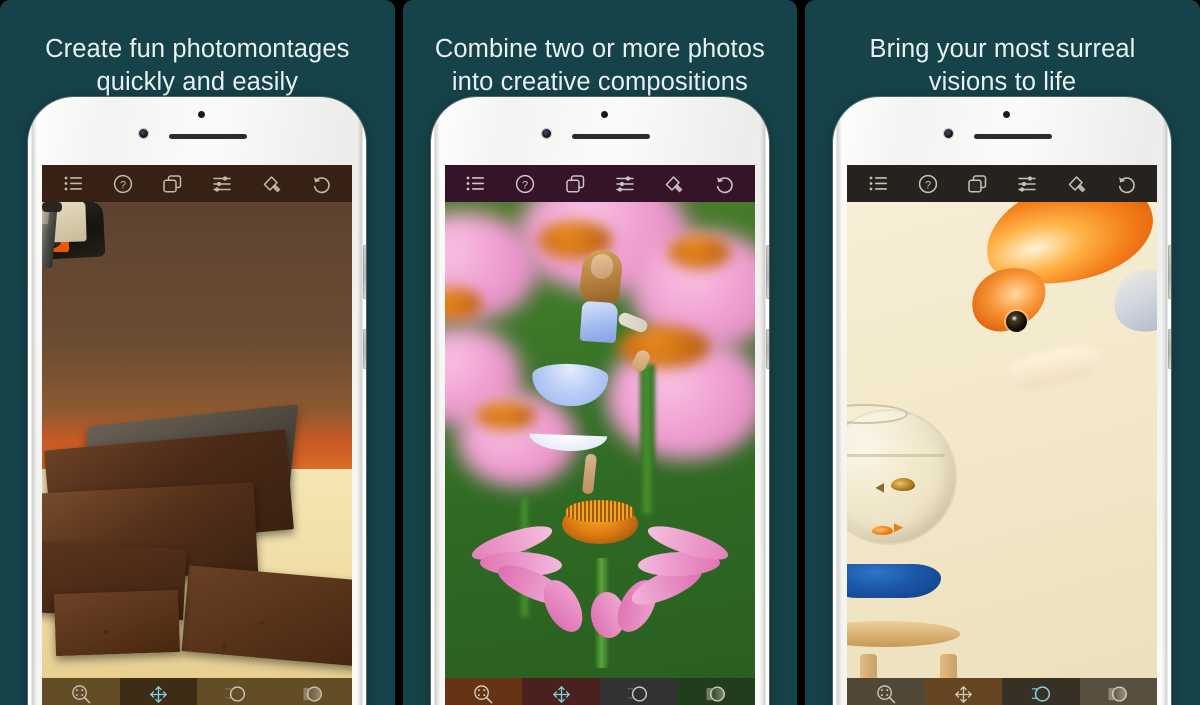 The image size is (1200, 705). Describe the element at coordinates (144, 133) in the screenshot. I see `front-camera-icon` at that location.